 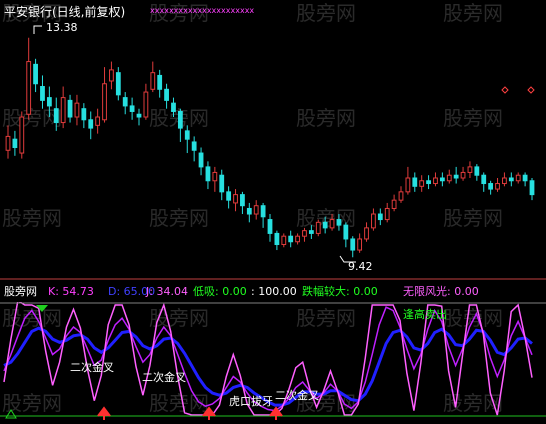 I want to click on annotation-ercijinchai-3: 二次金叉, so click(x=297, y=395).